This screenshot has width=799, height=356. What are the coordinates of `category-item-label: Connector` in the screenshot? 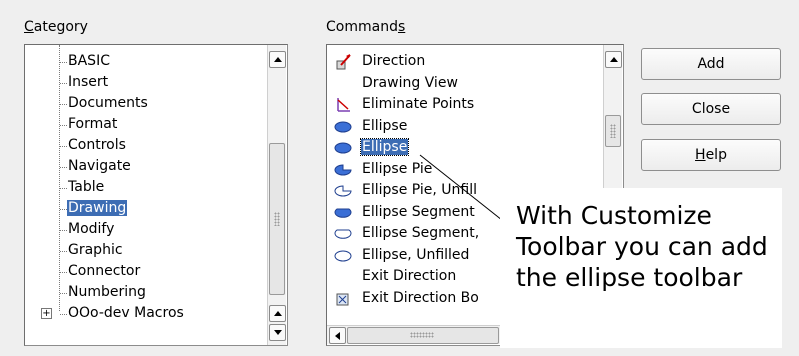 It's located at (104, 271).